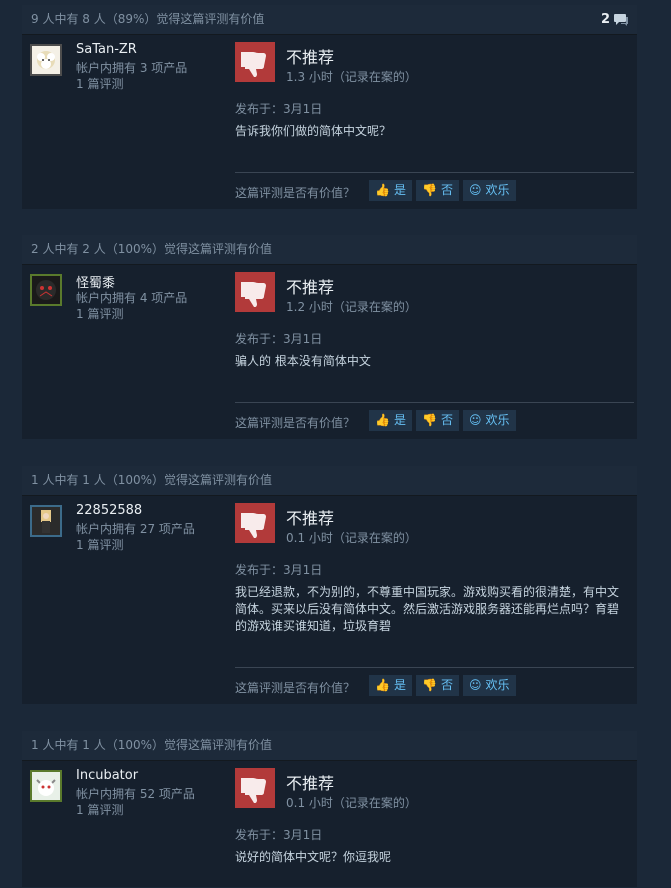 Image resolution: width=671 pixels, height=888 pixels. I want to click on owned-products: 帐户内拥有 52 项产品, so click(135, 794).